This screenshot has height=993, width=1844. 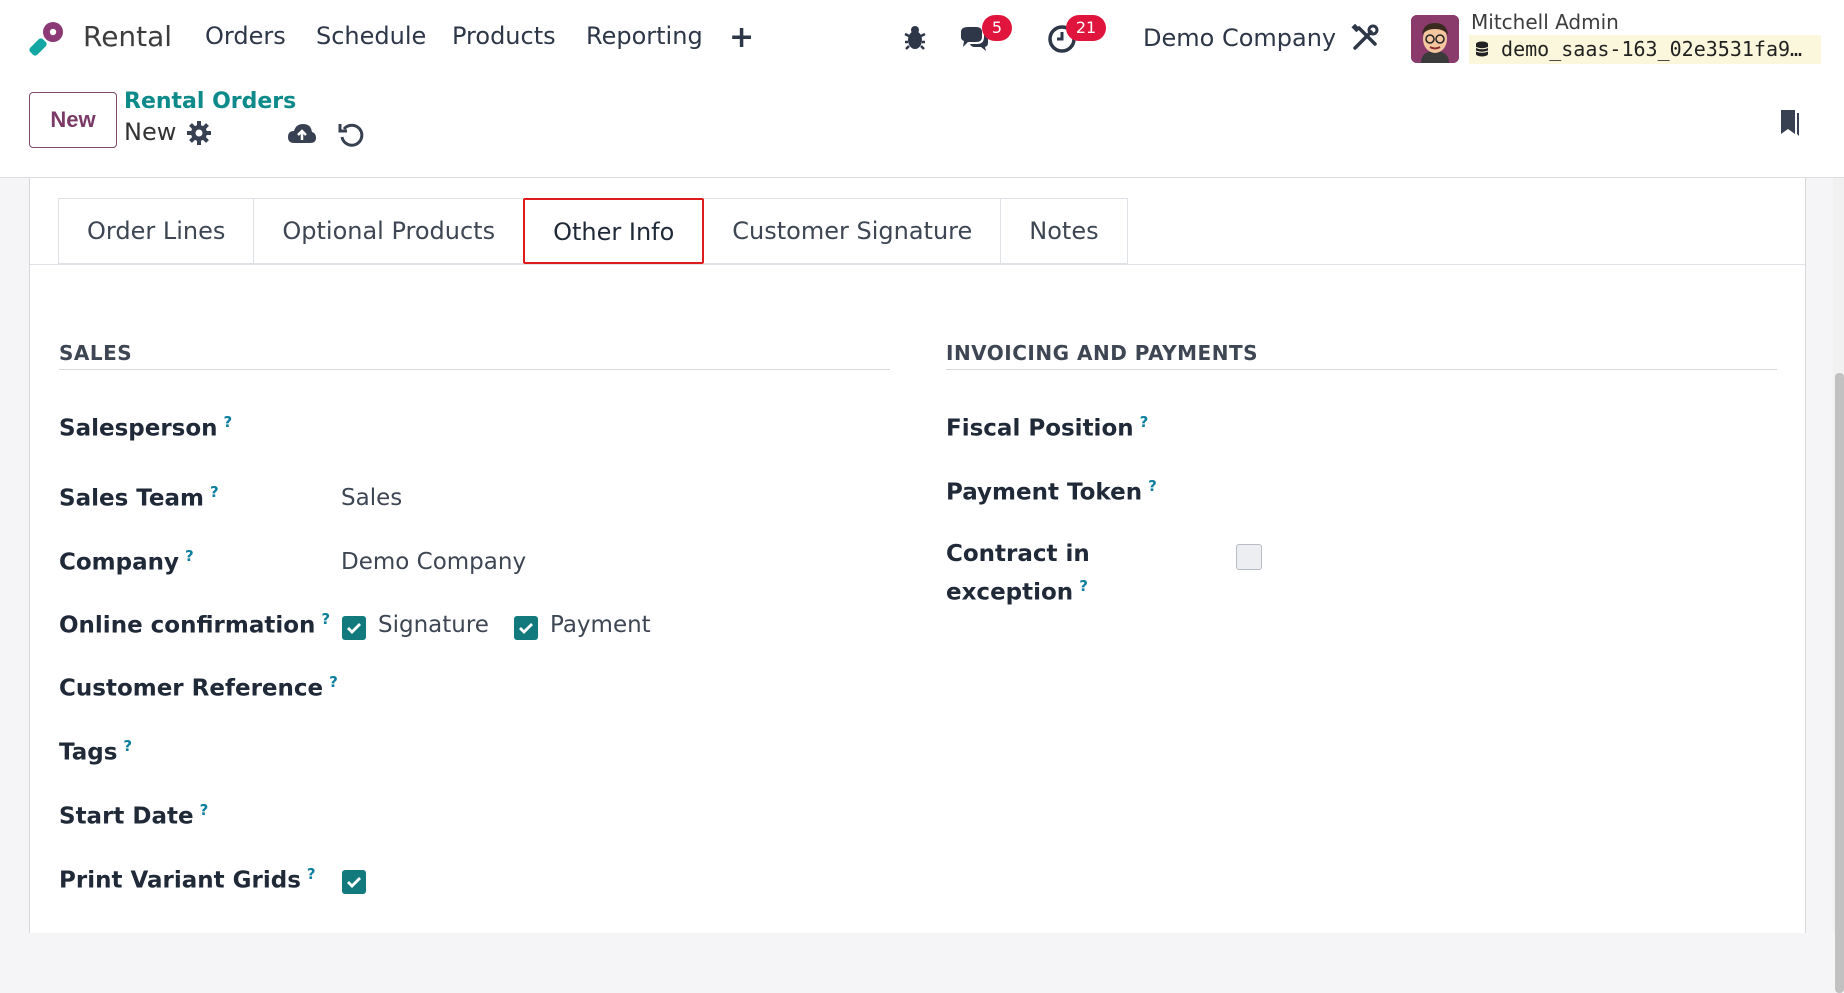 What do you see at coordinates (371, 498) in the screenshot?
I see `sales-team-field: Sales` at bounding box center [371, 498].